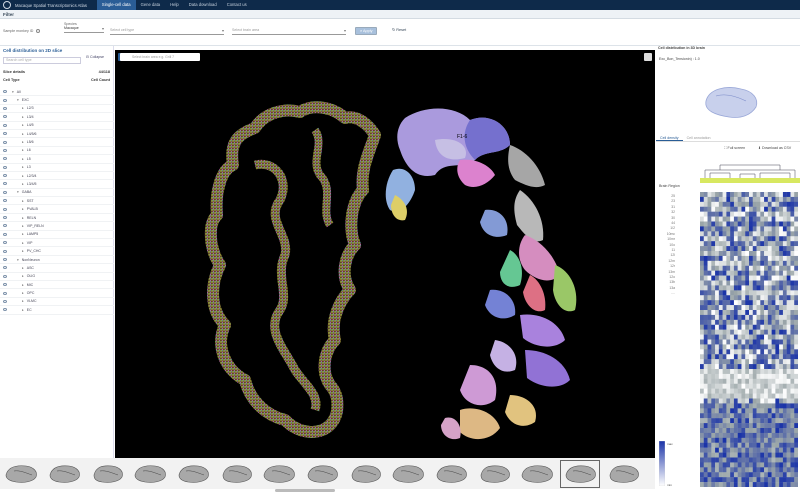 The width and height of the screenshot is (800, 493). What do you see at coordinates (42, 60) in the screenshot?
I see `cell-type-search-input: Search cell type` at bounding box center [42, 60].